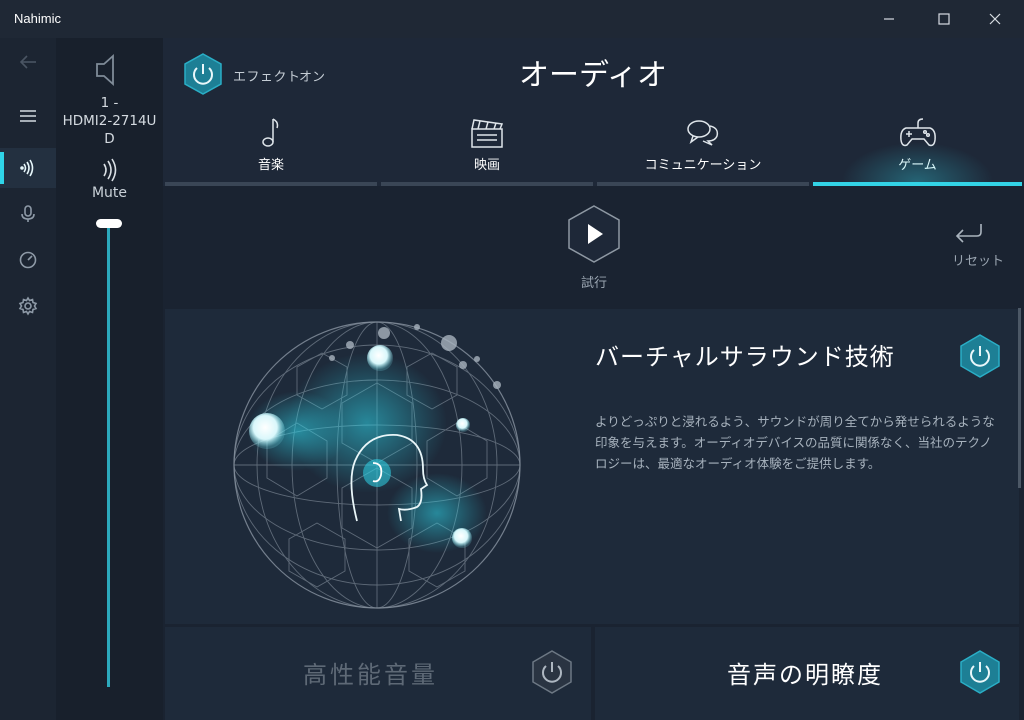  What do you see at coordinates (917, 184) in the screenshot?
I see `tab-game-indicator` at bounding box center [917, 184].